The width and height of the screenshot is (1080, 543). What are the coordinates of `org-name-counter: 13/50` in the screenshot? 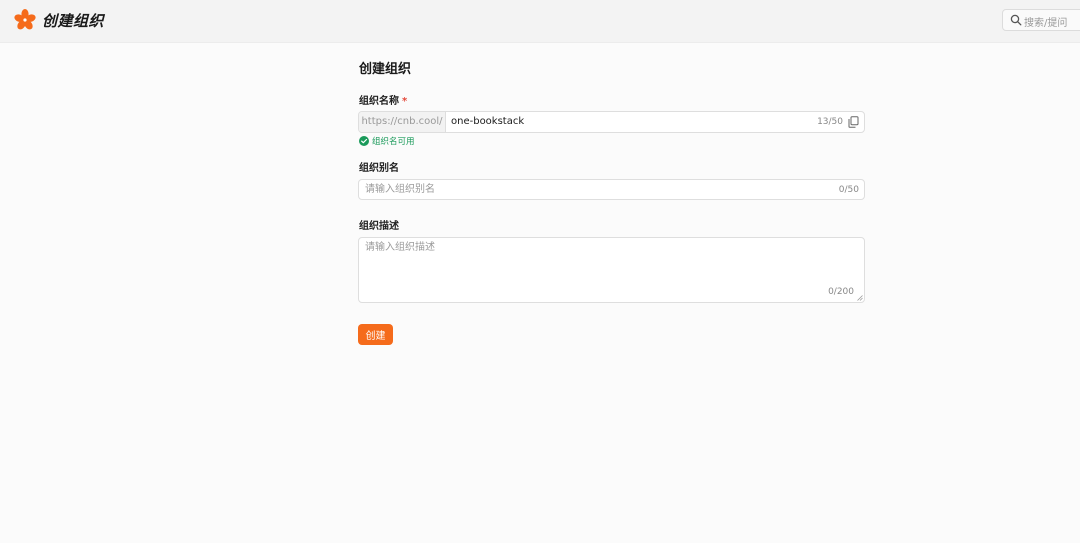 It's located at (830, 122).